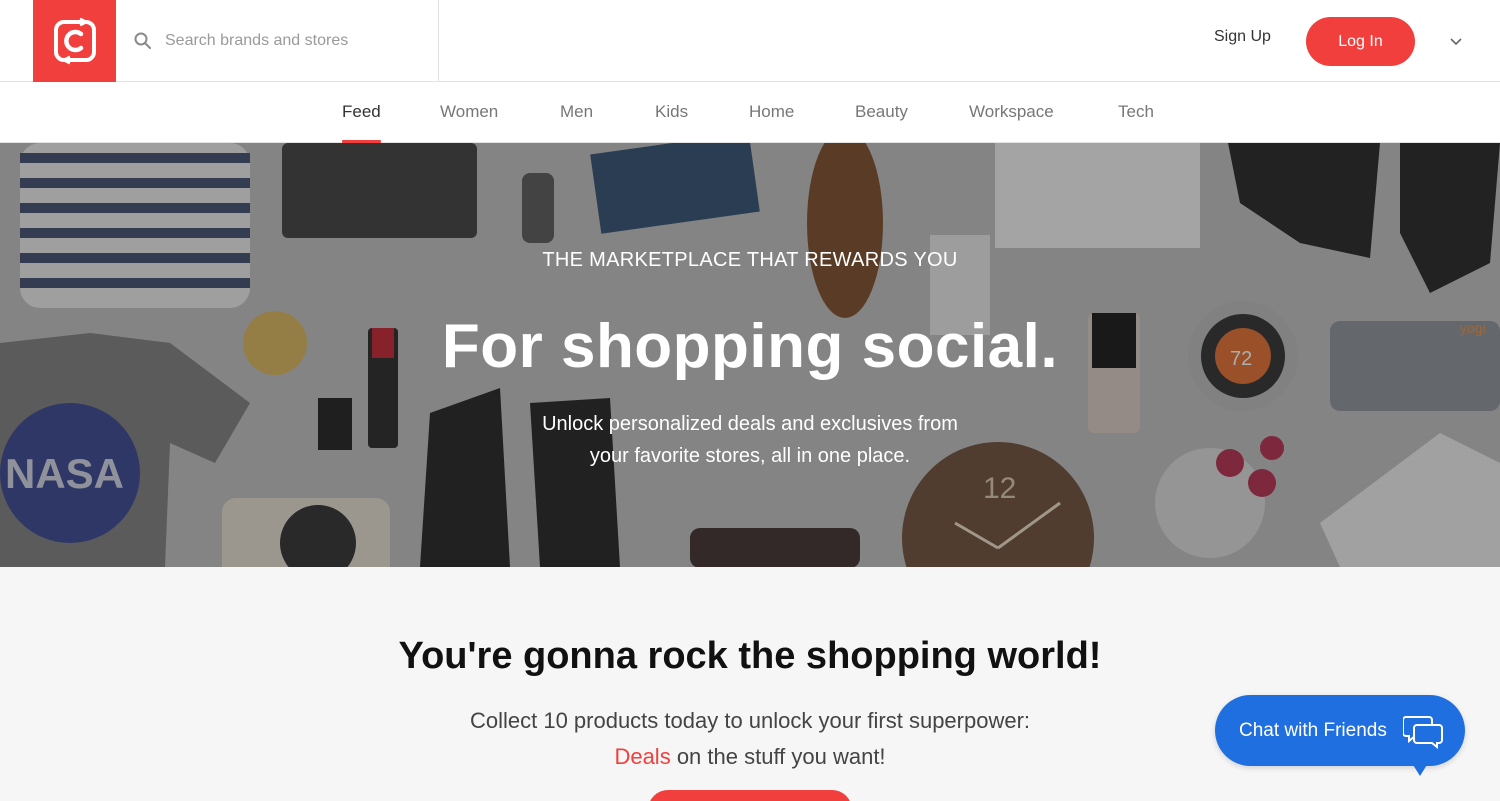 Image resolution: width=1500 pixels, height=801 pixels. What do you see at coordinates (1456, 41) in the screenshot?
I see `chevron-down-icon` at bounding box center [1456, 41].